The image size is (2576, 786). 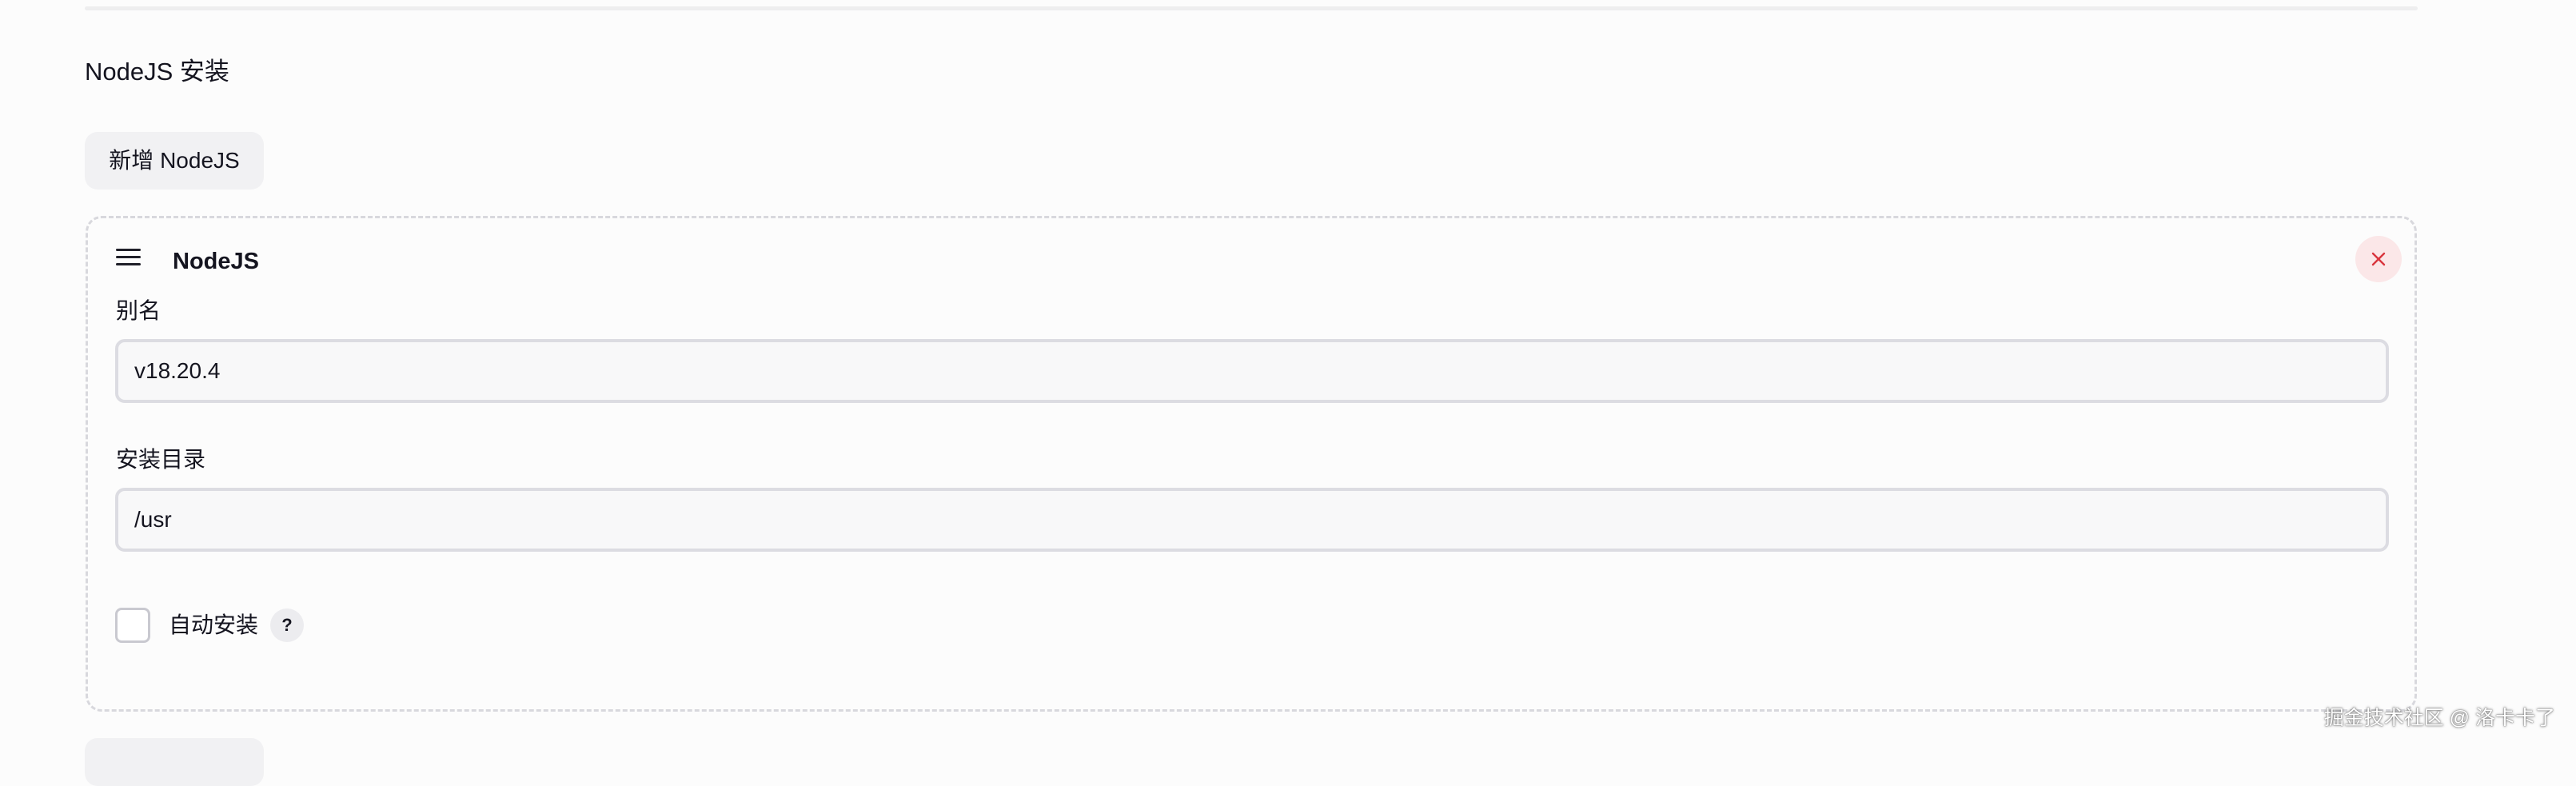 I want to click on auto-install-label: 自动安装, so click(x=213, y=625).